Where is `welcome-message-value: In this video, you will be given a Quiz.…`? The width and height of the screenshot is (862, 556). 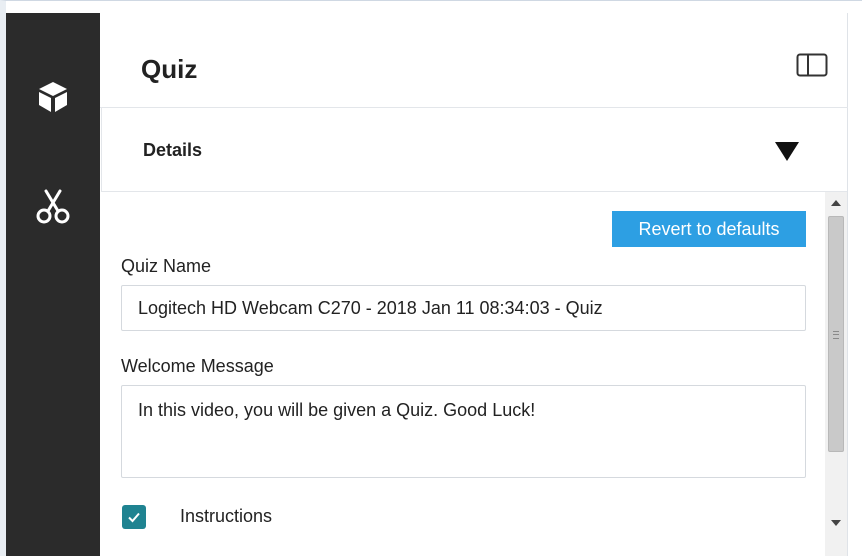 welcome-message-value: In this video, you will be given a Quiz.… is located at coordinates (337, 410).